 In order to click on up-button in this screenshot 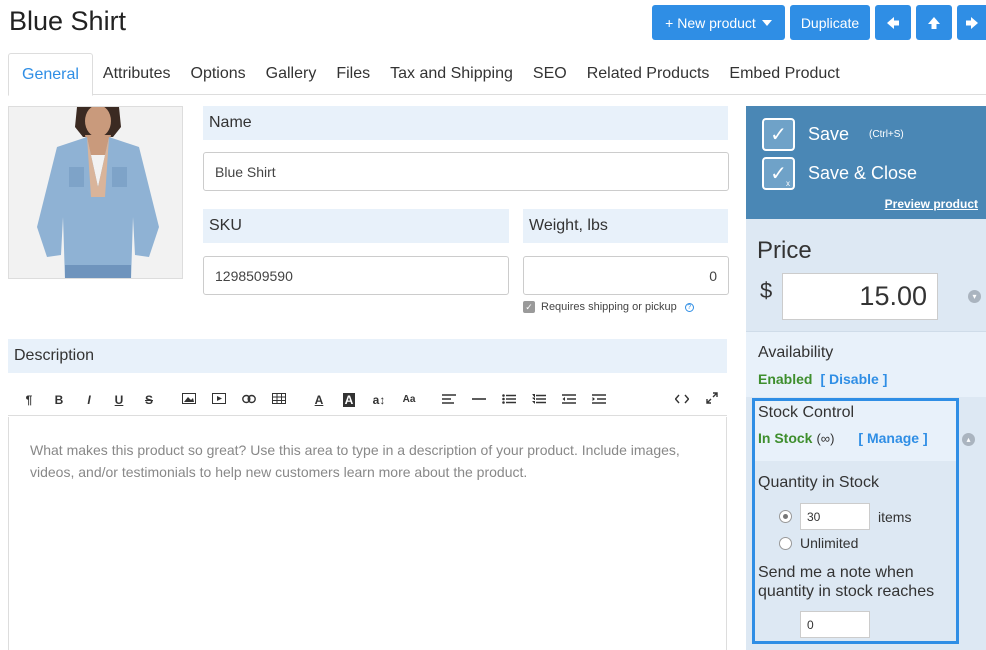, I will do `click(934, 22)`.